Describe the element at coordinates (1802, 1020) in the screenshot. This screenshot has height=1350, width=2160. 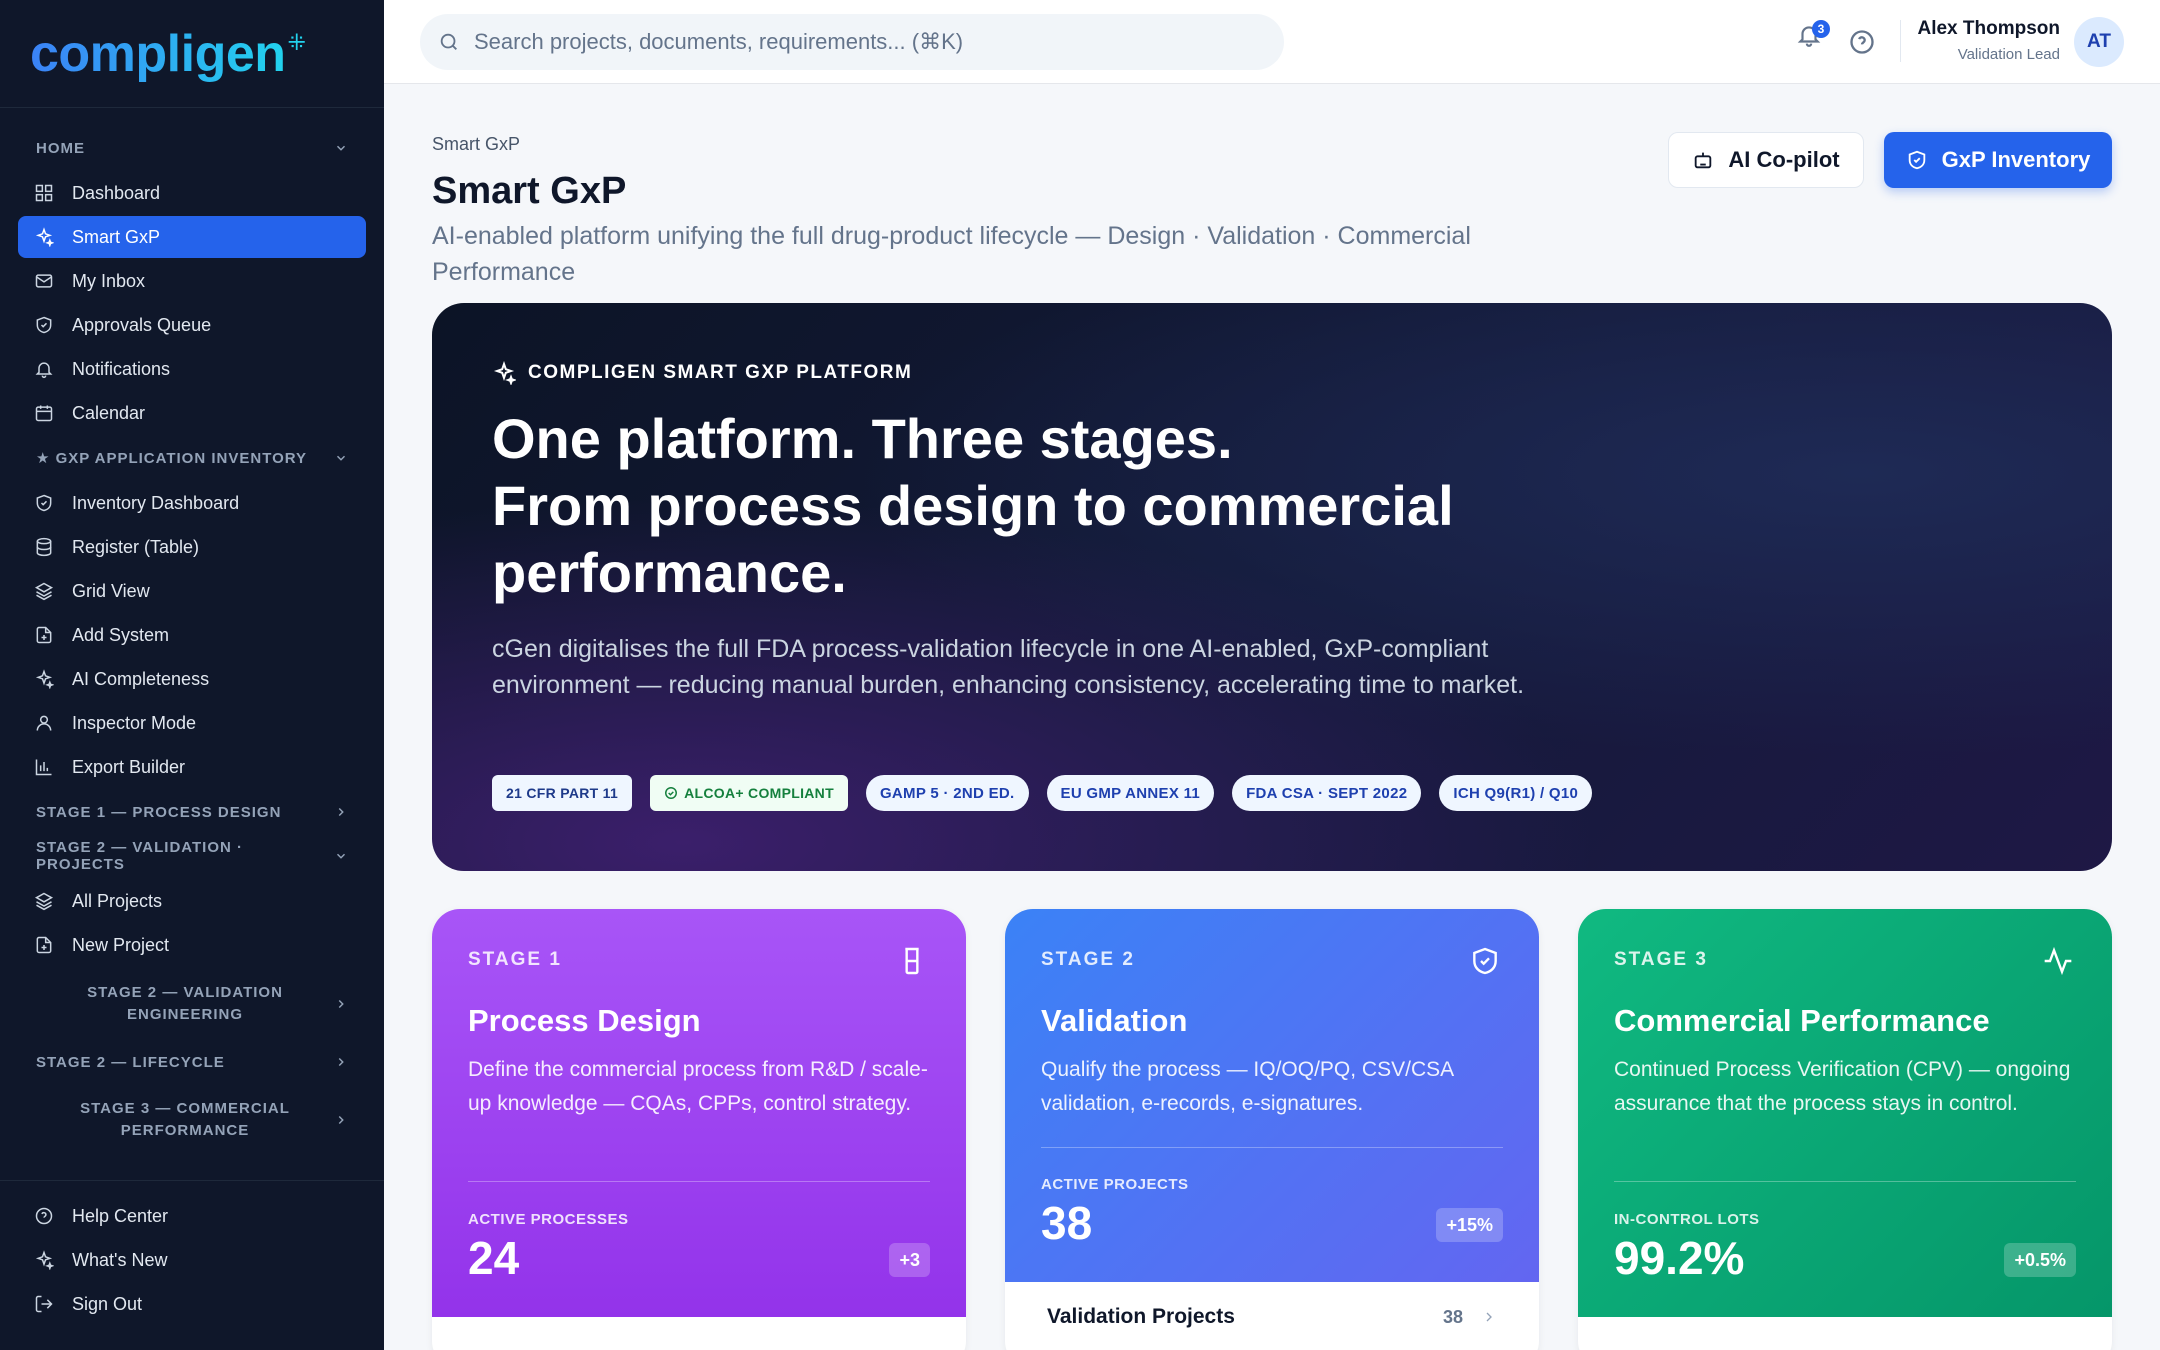
I see `stage-title: Commercial Performance` at that location.